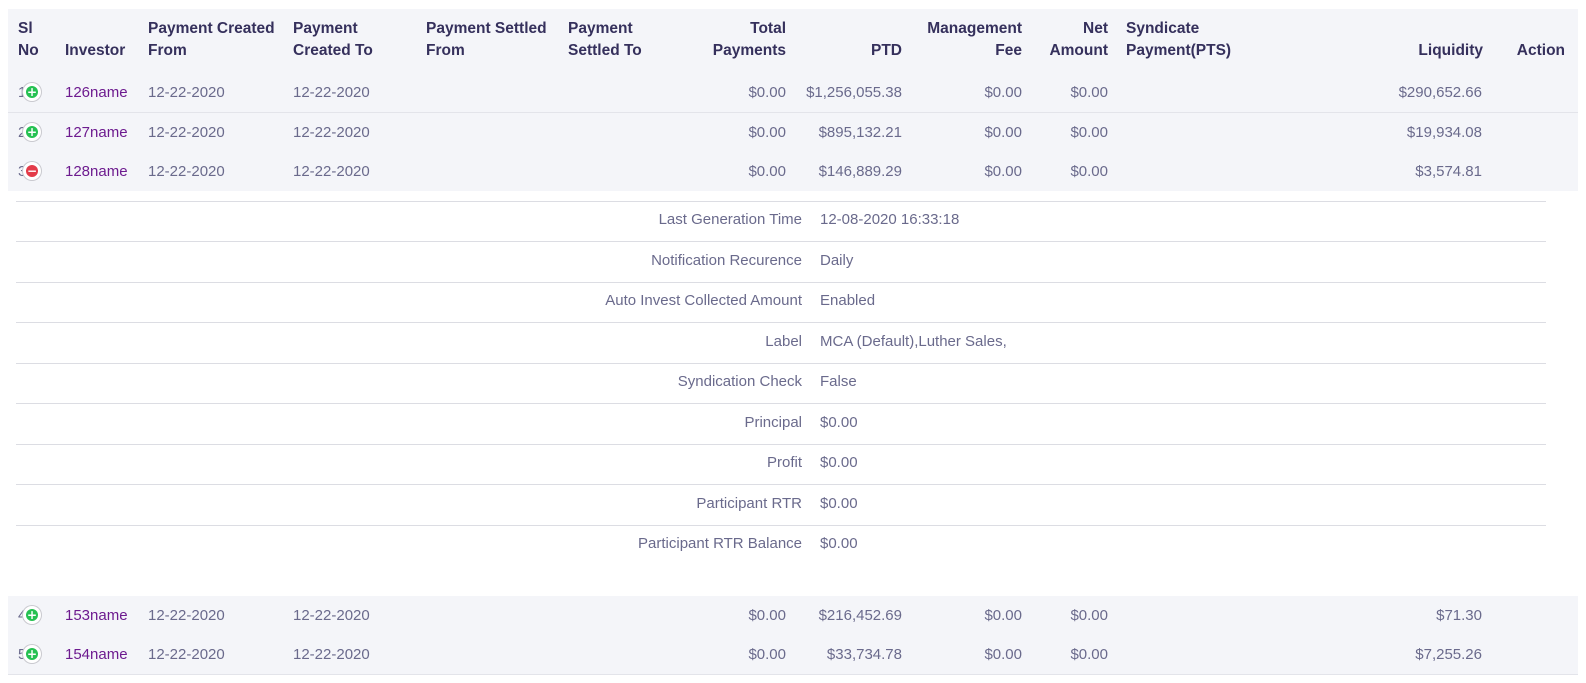 This screenshot has width=1586, height=683. I want to click on header-payment-created-from: Payment Created From, so click(211, 40).